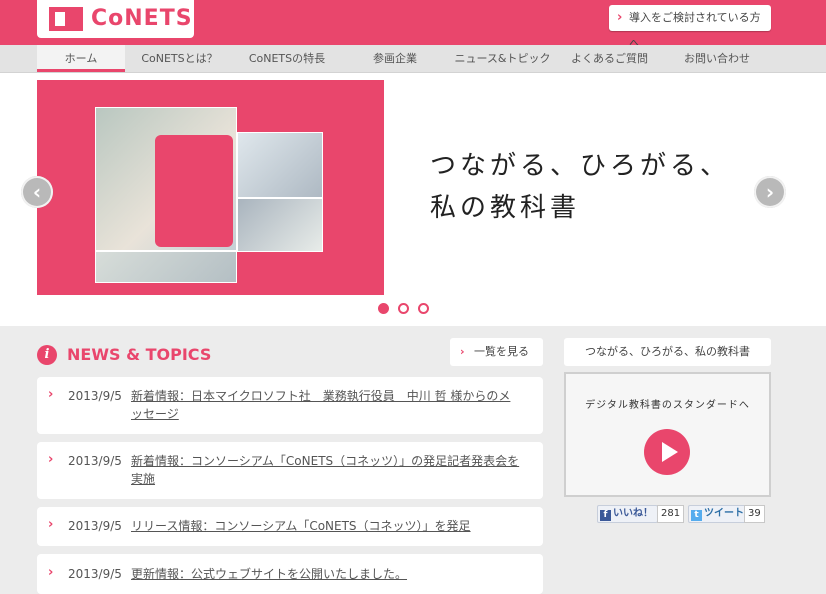  What do you see at coordinates (667, 405) in the screenshot?
I see `video-caption: デジタル教科書のスタンダードへ` at bounding box center [667, 405].